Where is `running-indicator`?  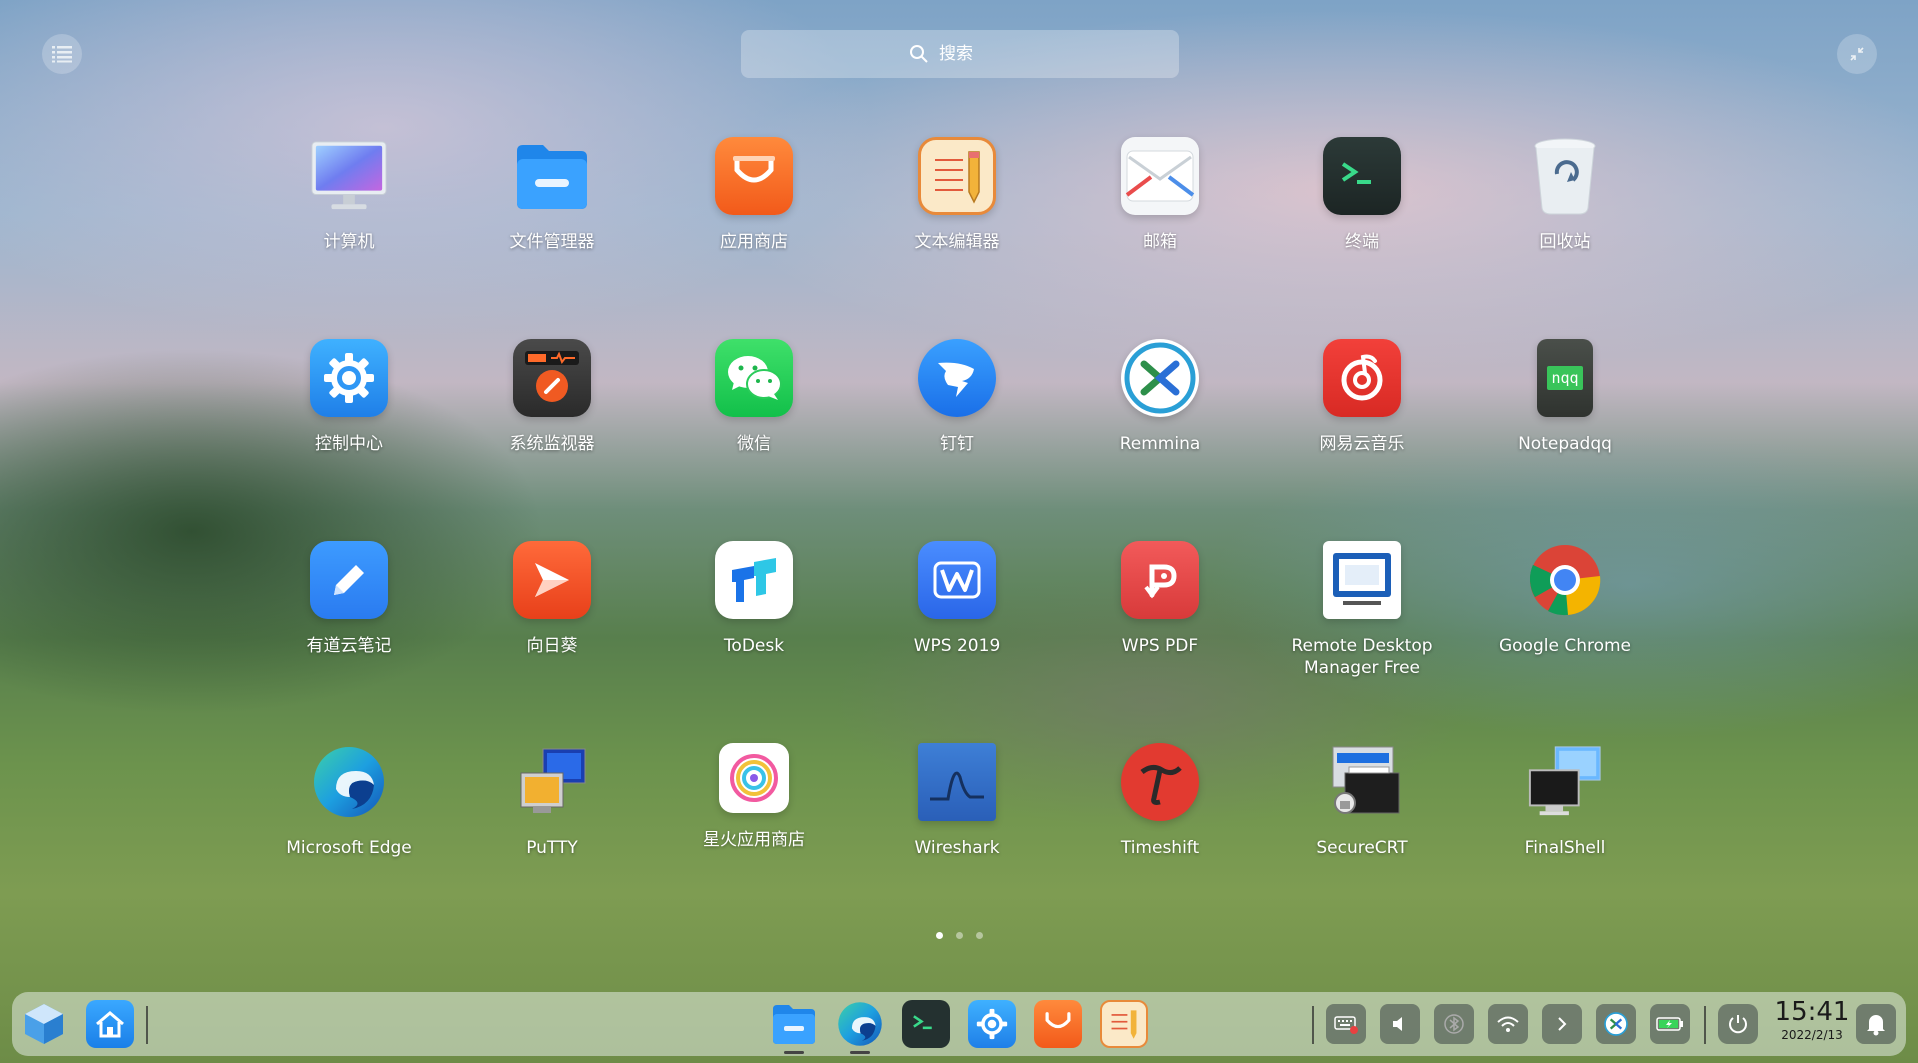
running-indicator is located at coordinates (860, 1052).